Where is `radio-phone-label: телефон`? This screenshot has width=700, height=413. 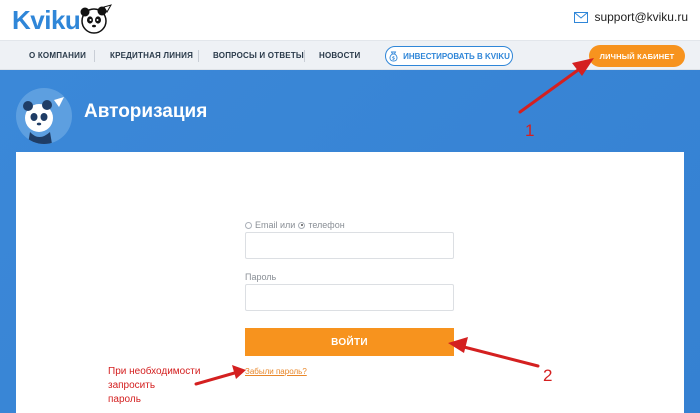 radio-phone-label: телефон is located at coordinates (326, 225).